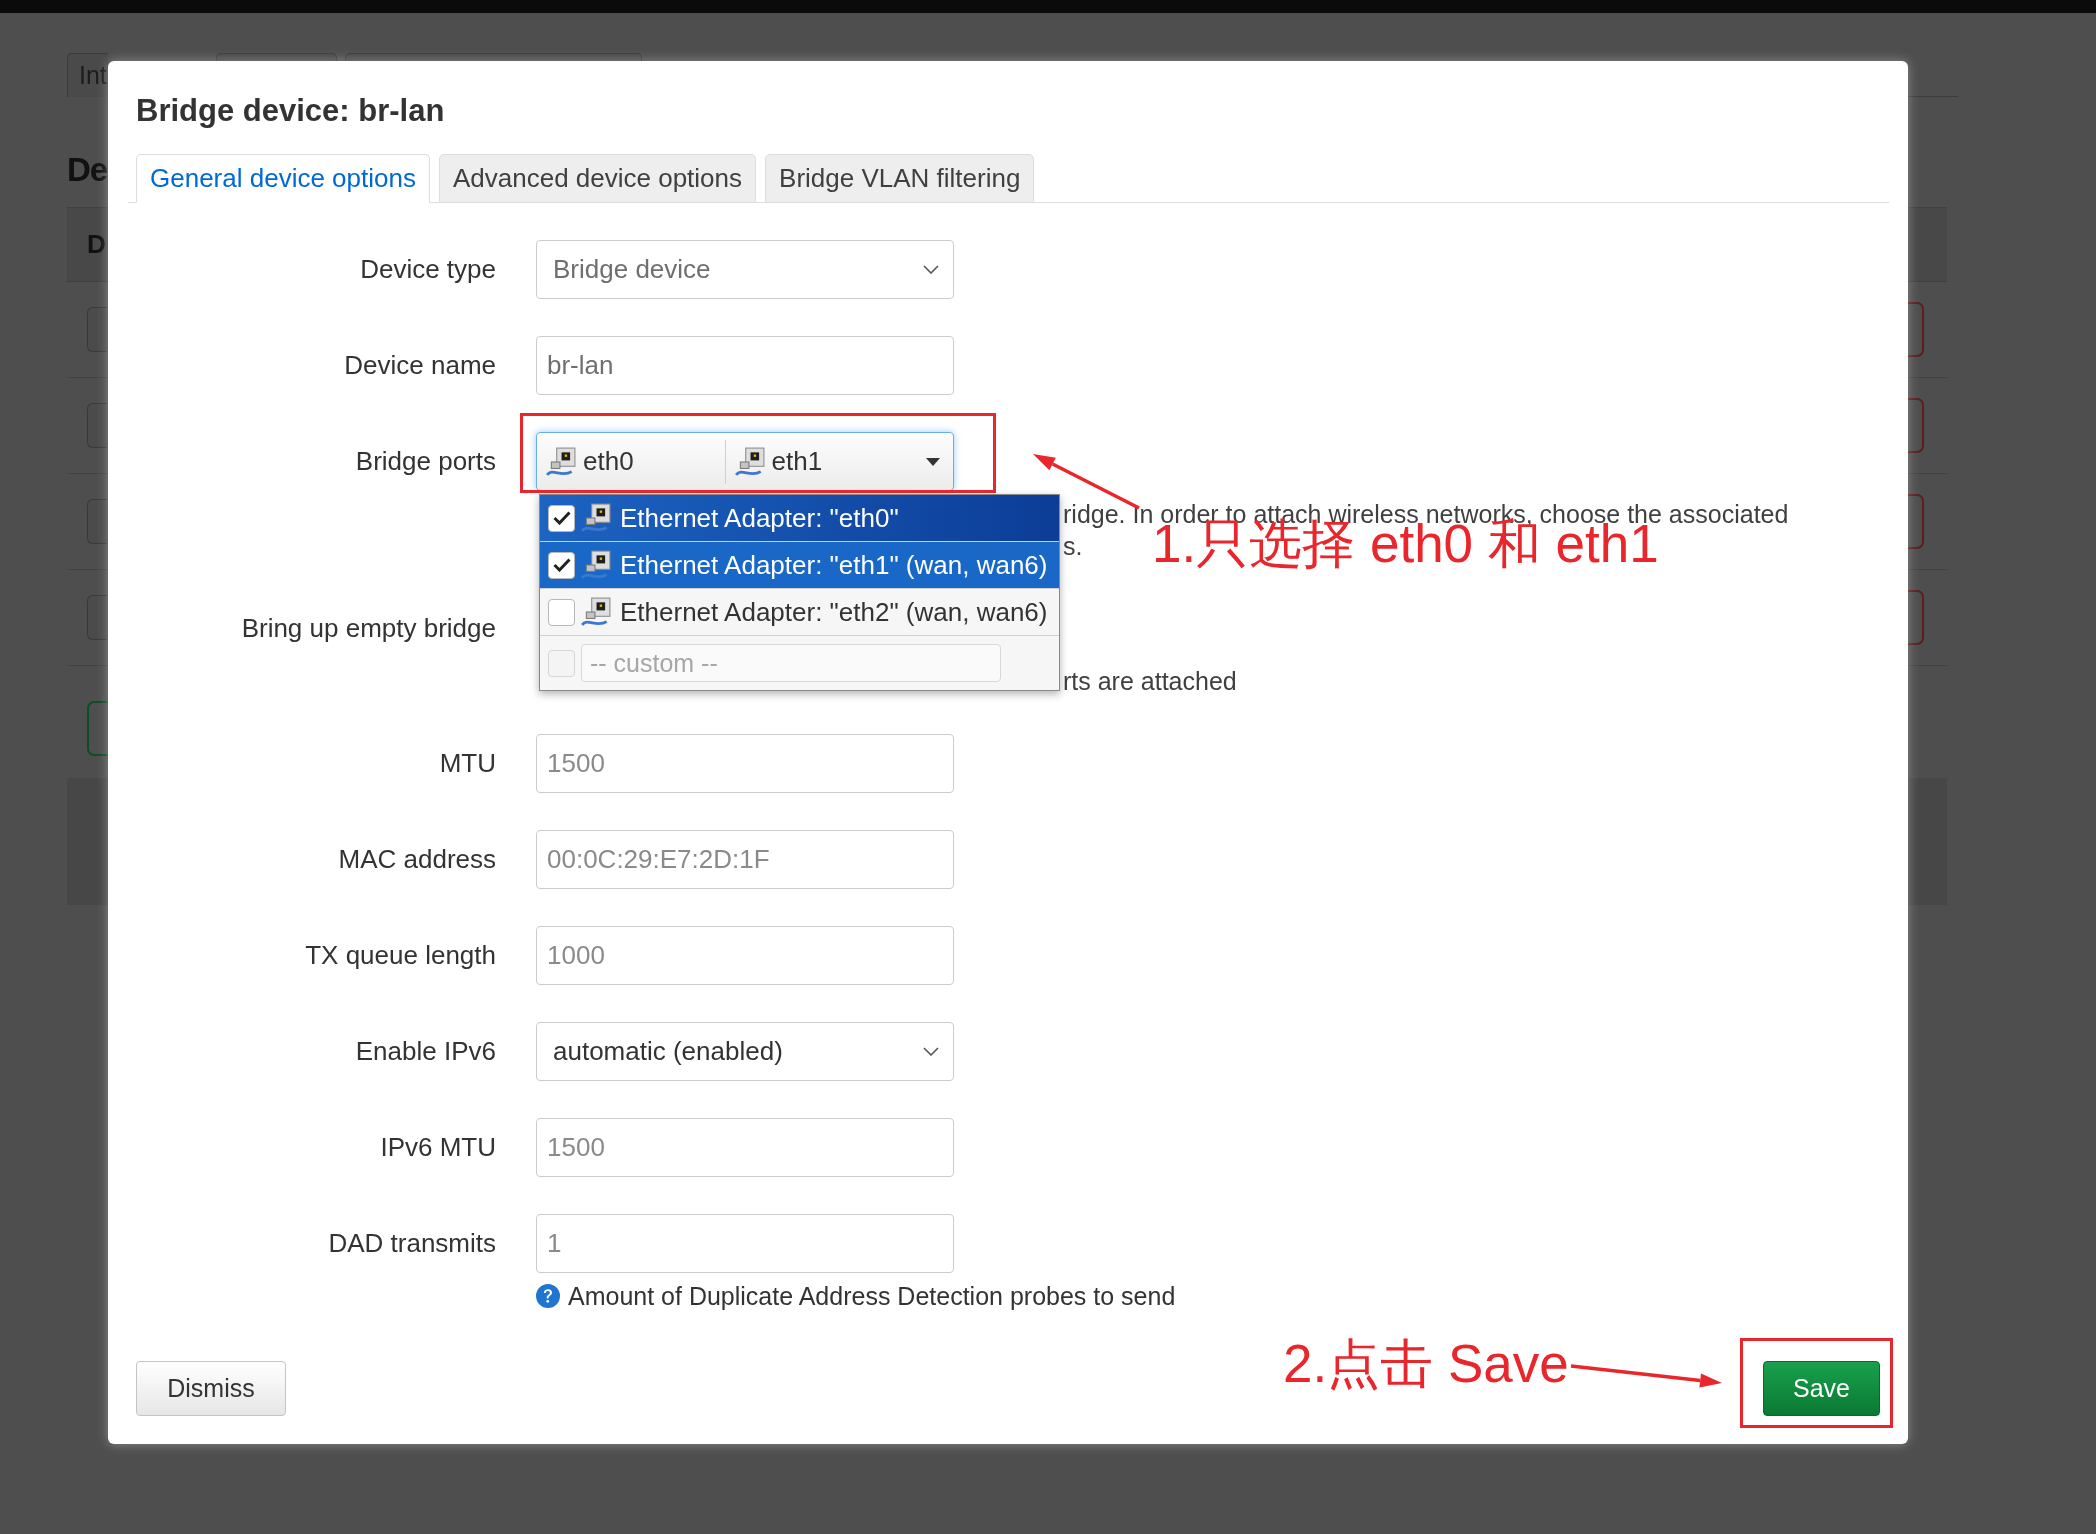 Image resolution: width=2096 pixels, height=1534 pixels. Describe the element at coordinates (597, 178) in the screenshot. I see `tab: Advanced device options` at that location.